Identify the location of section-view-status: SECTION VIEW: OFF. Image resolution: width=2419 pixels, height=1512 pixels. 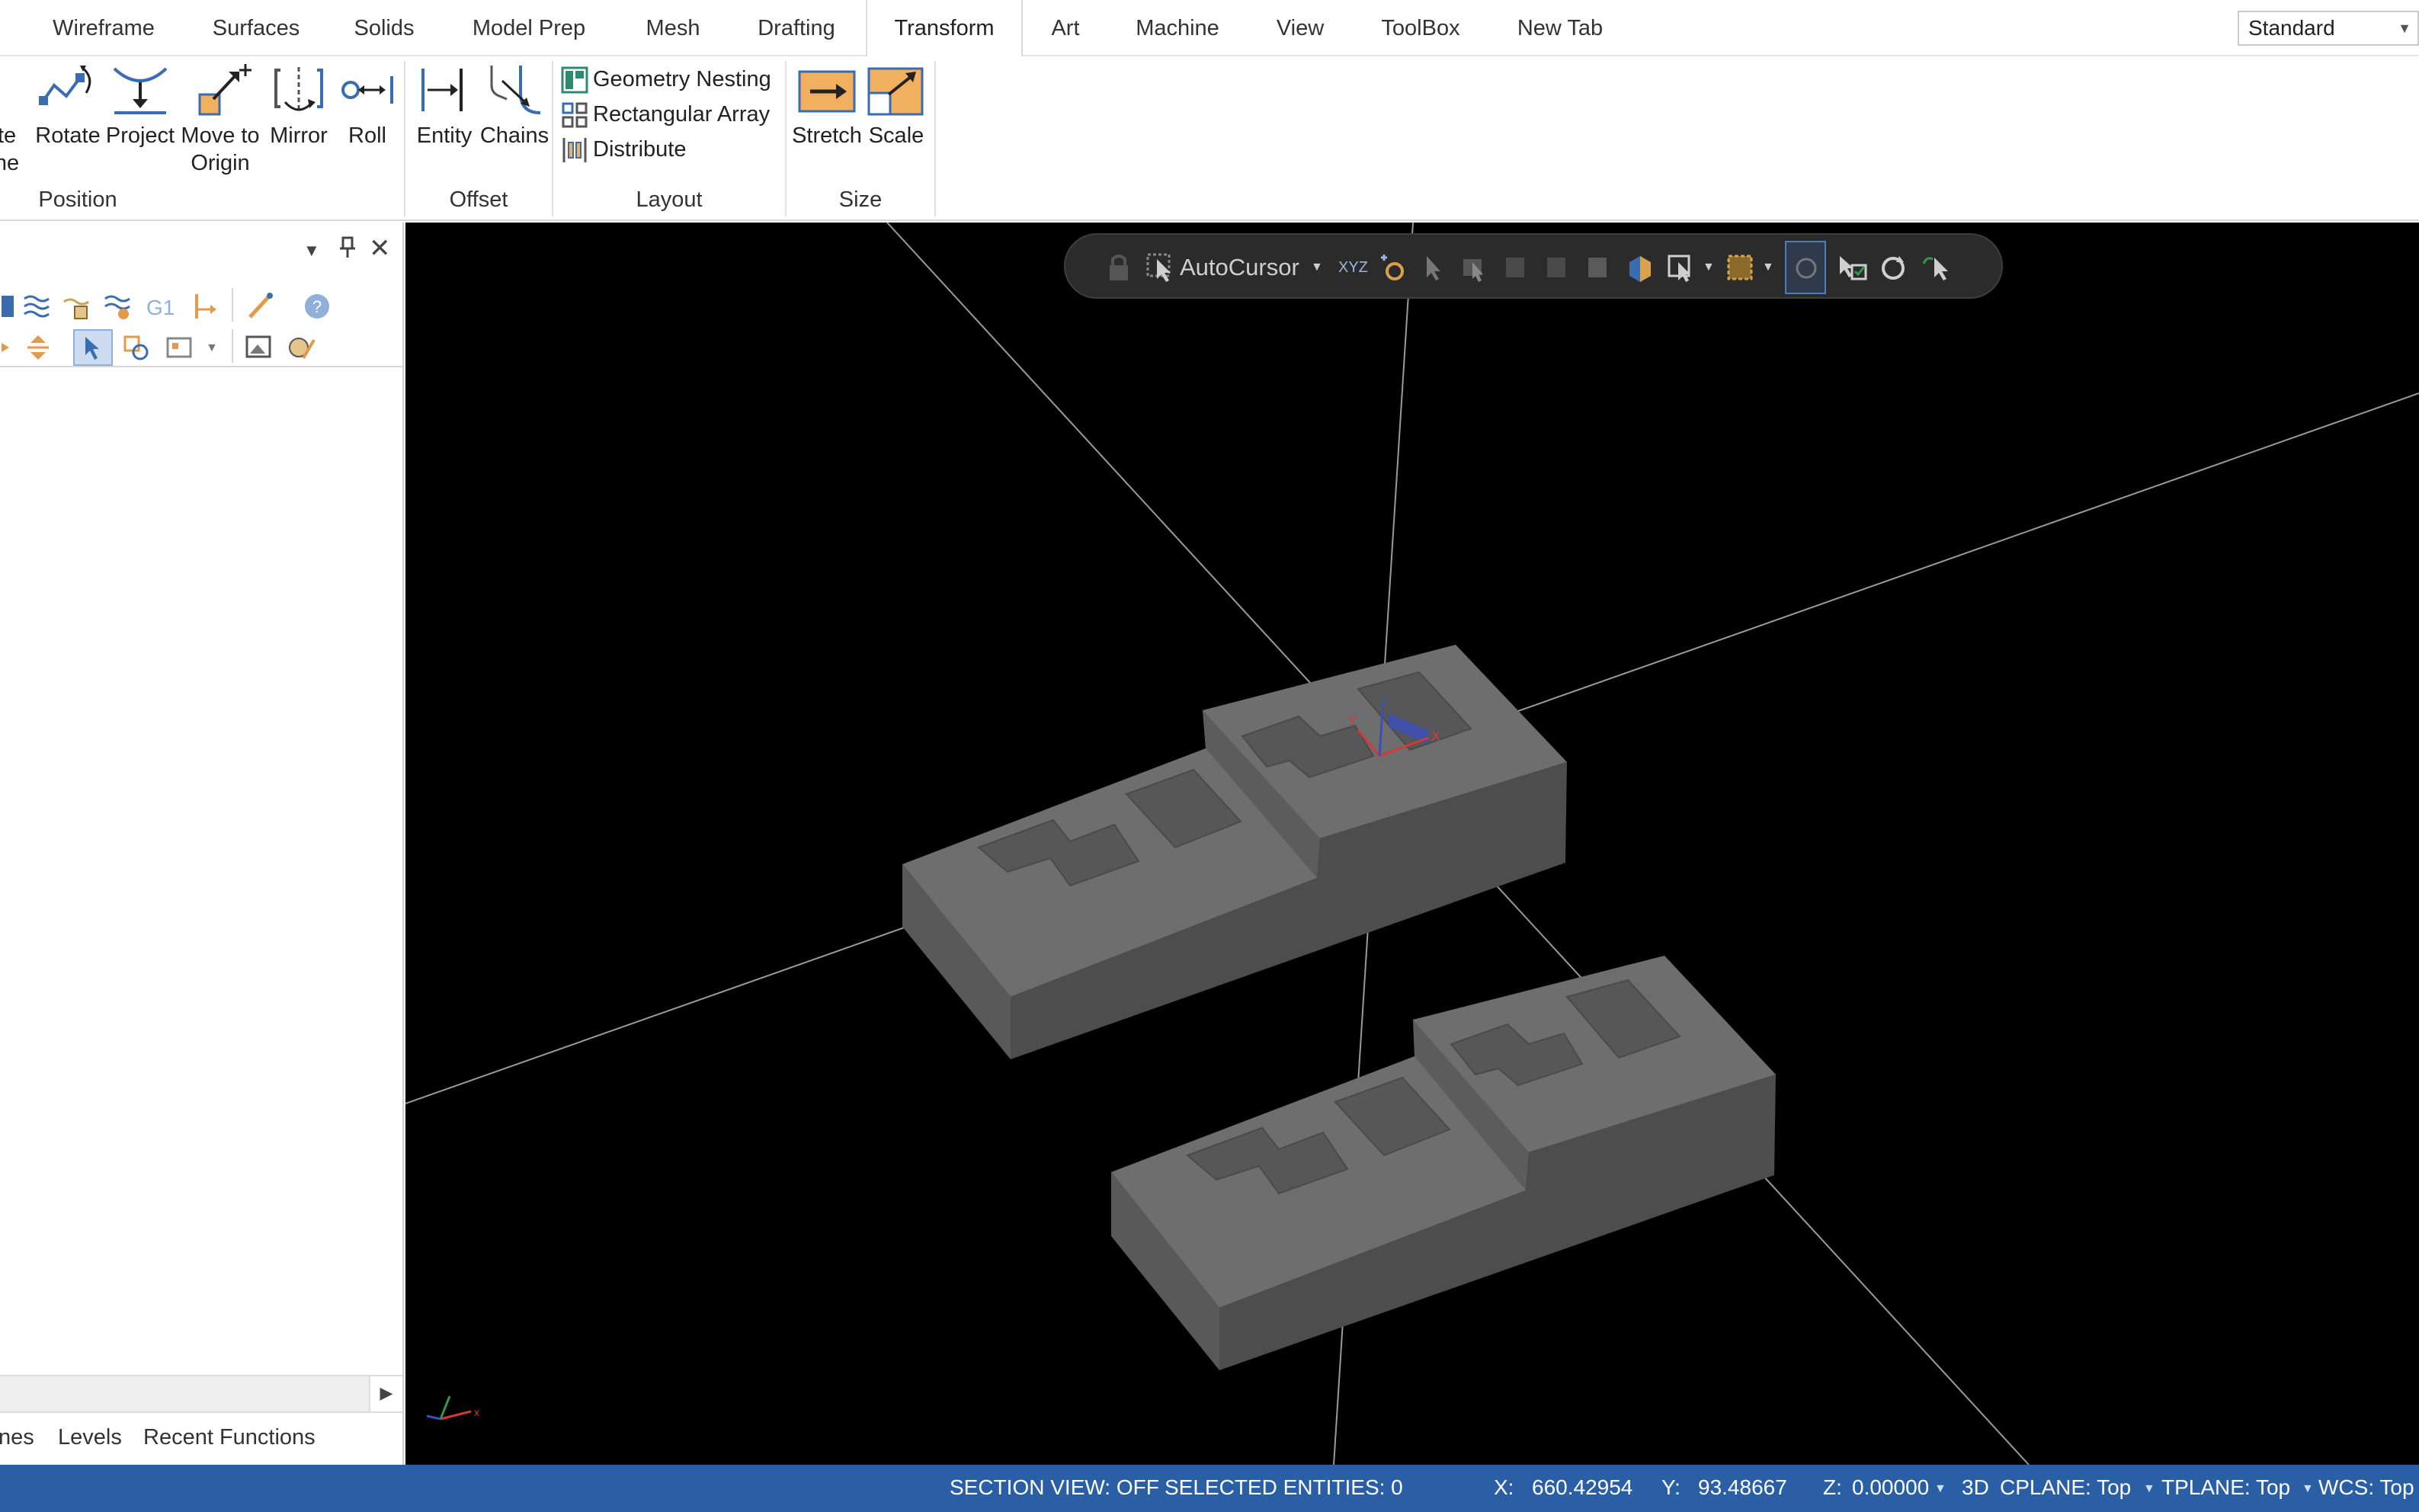
(1054, 1487).